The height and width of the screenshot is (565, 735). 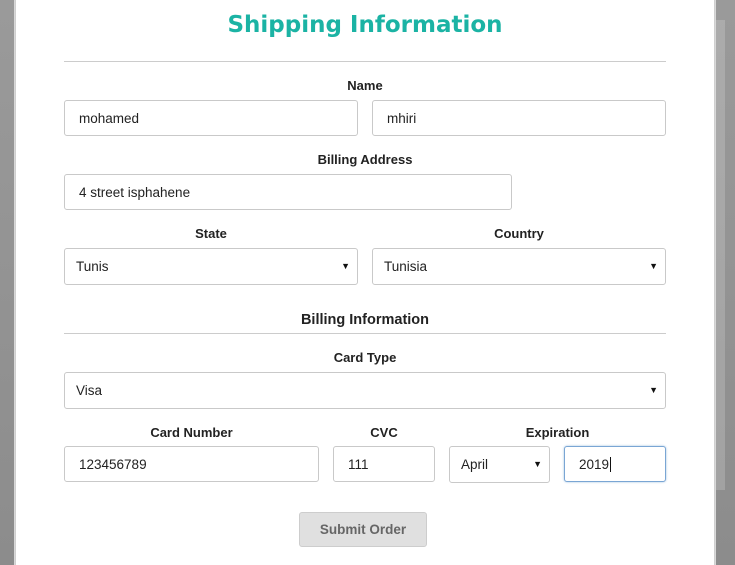 What do you see at coordinates (135, 192) in the screenshot?
I see `billing-address-value: 4 street isphahene` at bounding box center [135, 192].